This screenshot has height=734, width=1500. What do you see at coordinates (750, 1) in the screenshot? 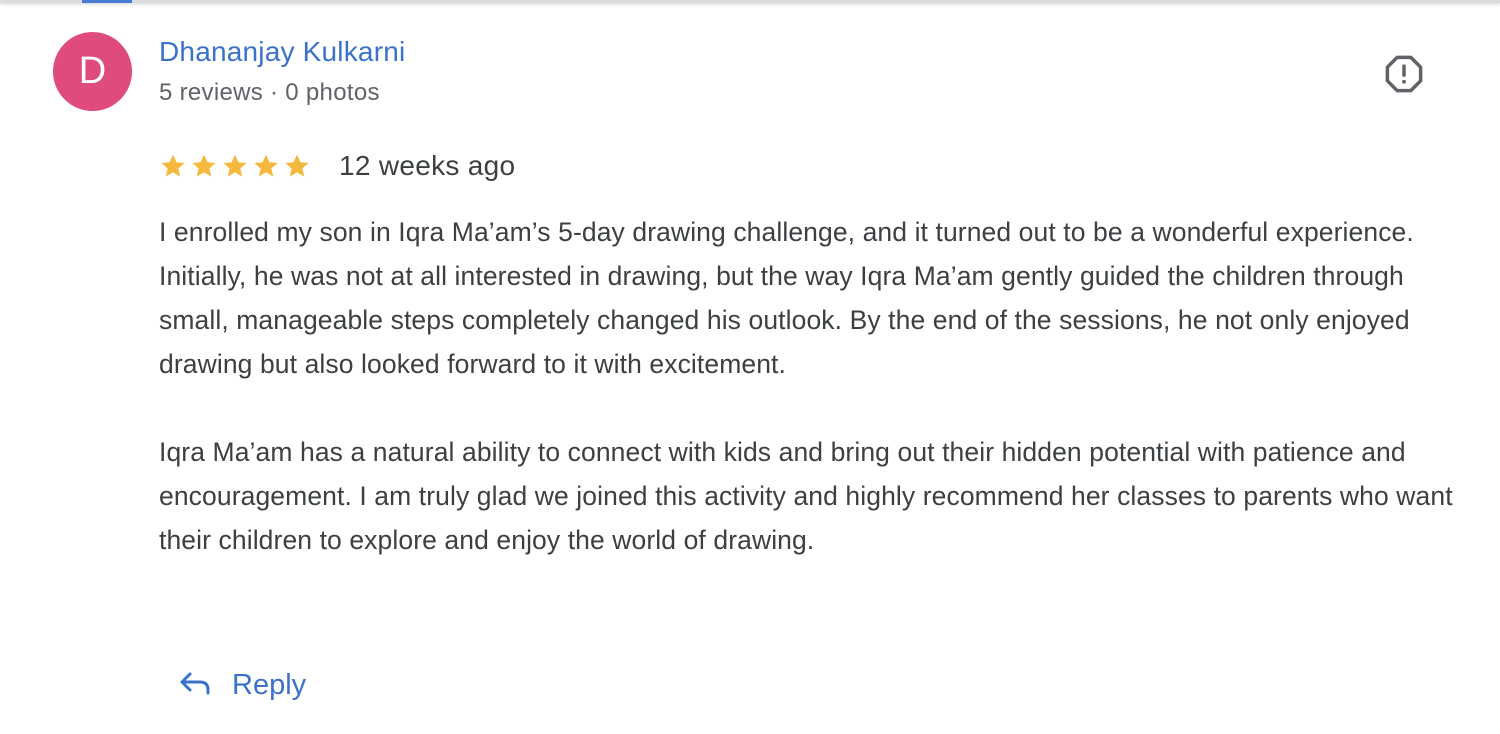
I see `top-divider` at bounding box center [750, 1].